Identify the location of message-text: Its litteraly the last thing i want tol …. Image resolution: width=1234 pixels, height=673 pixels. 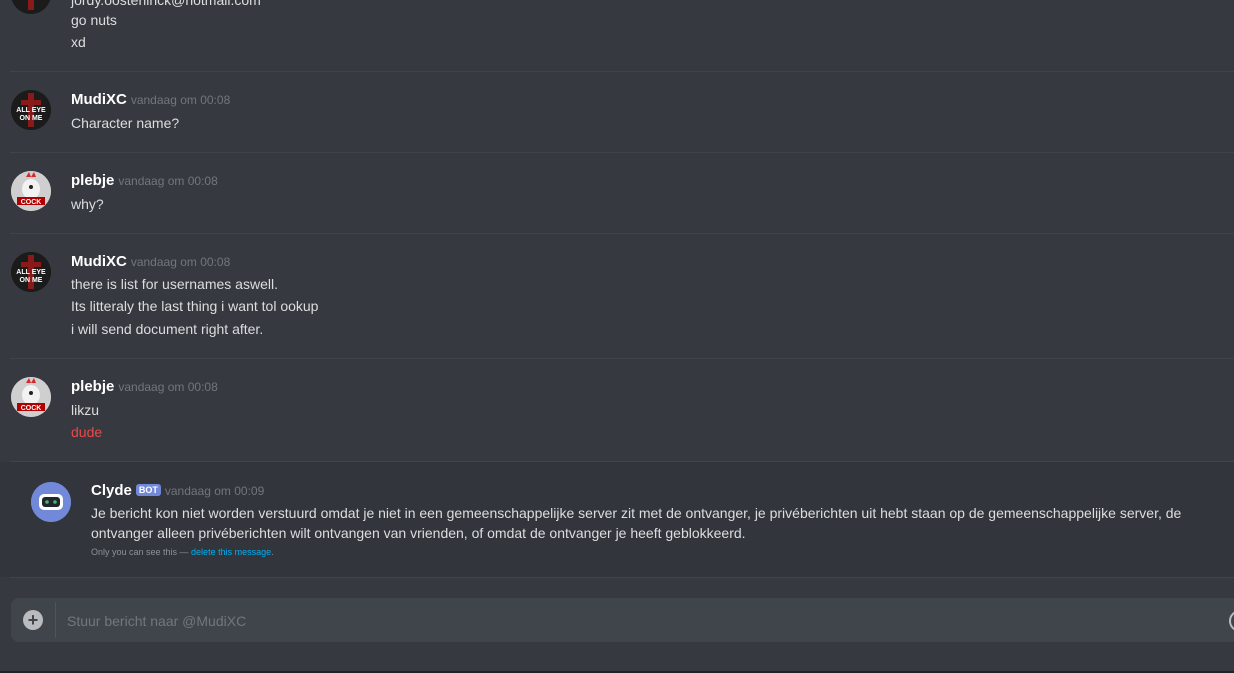
(195, 306).